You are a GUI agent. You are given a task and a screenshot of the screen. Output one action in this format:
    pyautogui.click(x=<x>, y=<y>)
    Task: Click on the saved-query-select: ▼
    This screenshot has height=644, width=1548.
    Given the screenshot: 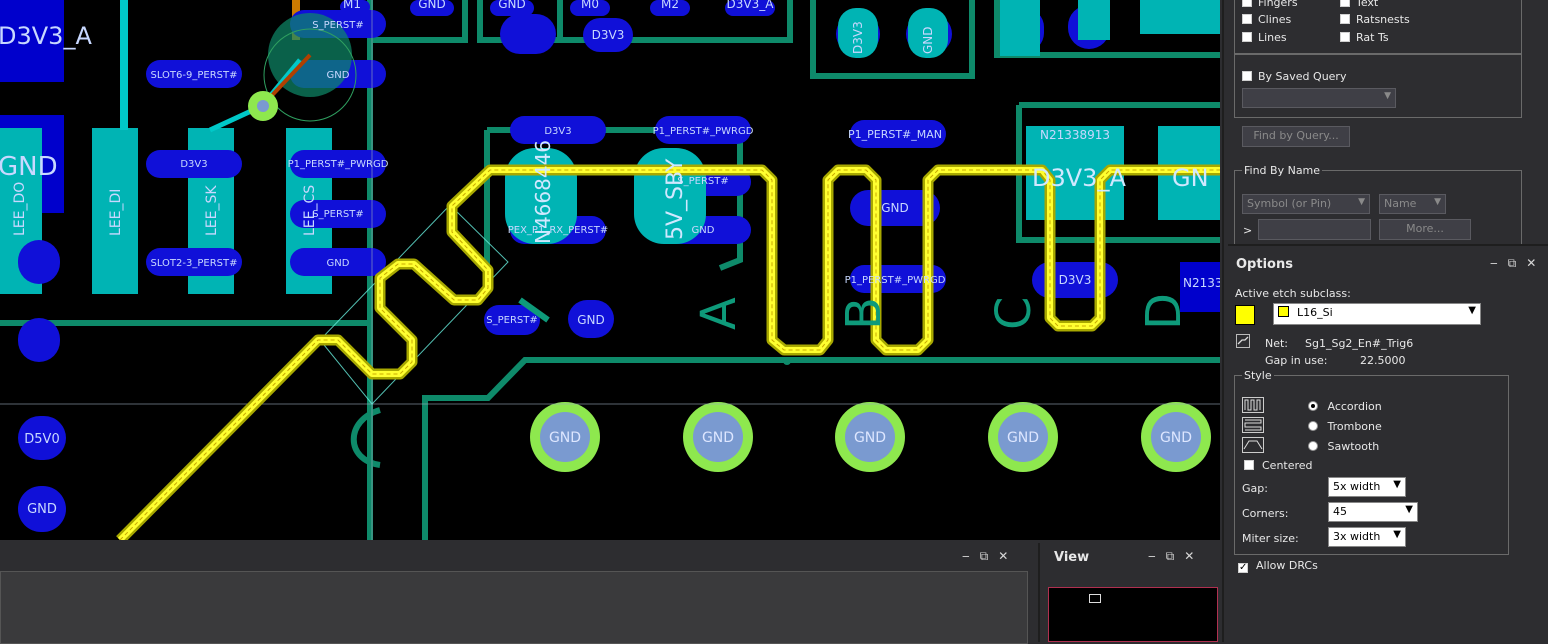 What is the action you would take?
    pyautogui.click(x=1319, y=98)
    